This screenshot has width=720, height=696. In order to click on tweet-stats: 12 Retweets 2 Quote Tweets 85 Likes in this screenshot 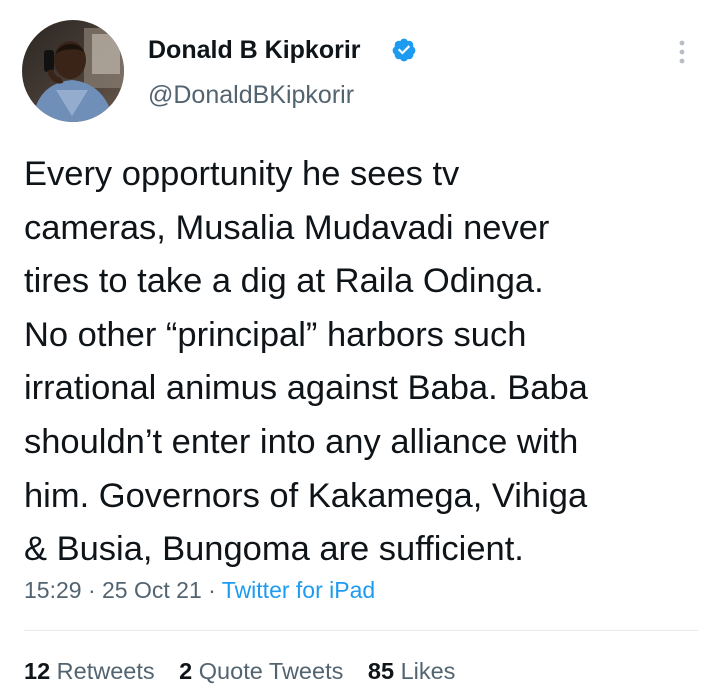, I will do `click(248, 671)`.